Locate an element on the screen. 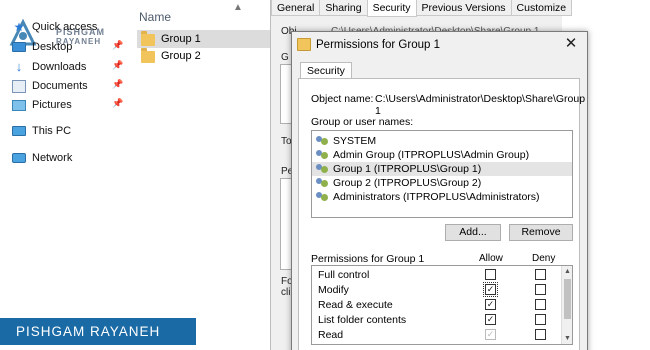 This screenshot has height=350, width=650. file-name: Group 2 is located at coordinates (181, 56).